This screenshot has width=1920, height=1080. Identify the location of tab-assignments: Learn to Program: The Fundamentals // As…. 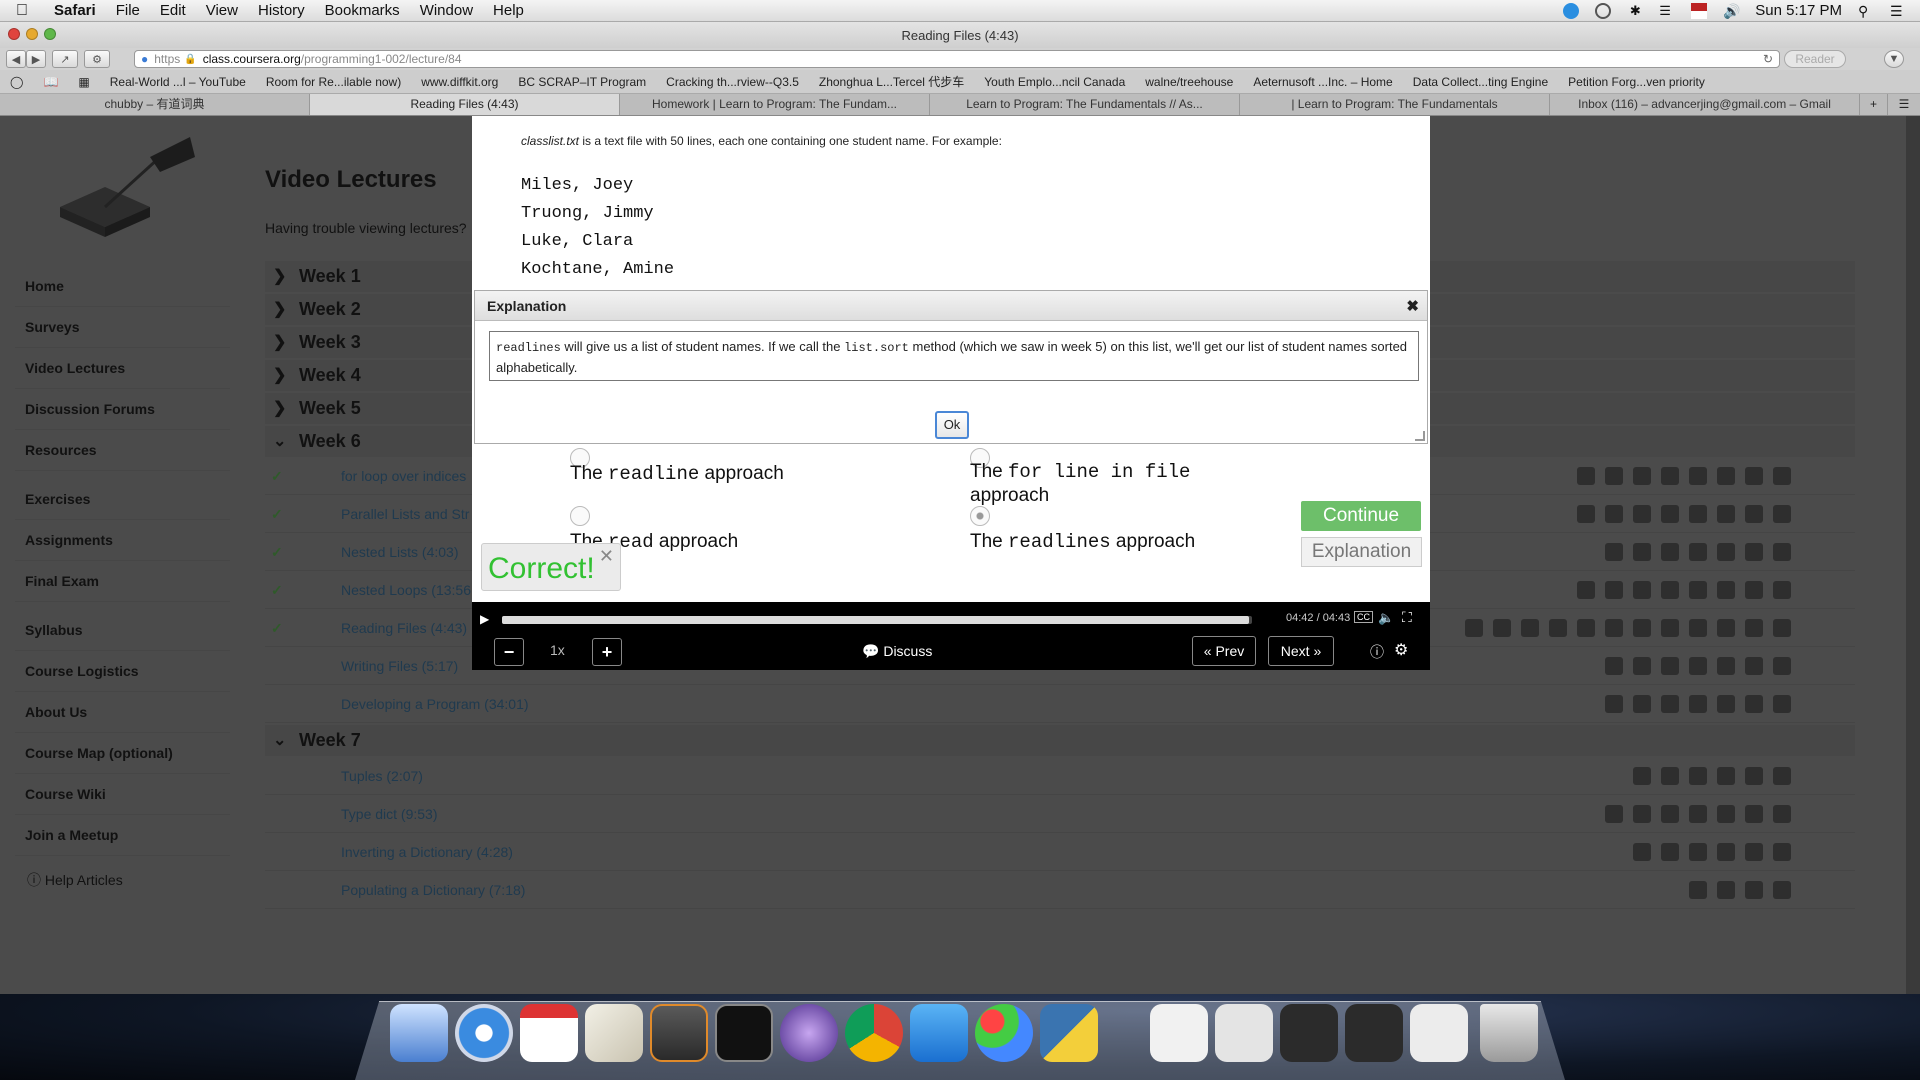
(1085, 104).